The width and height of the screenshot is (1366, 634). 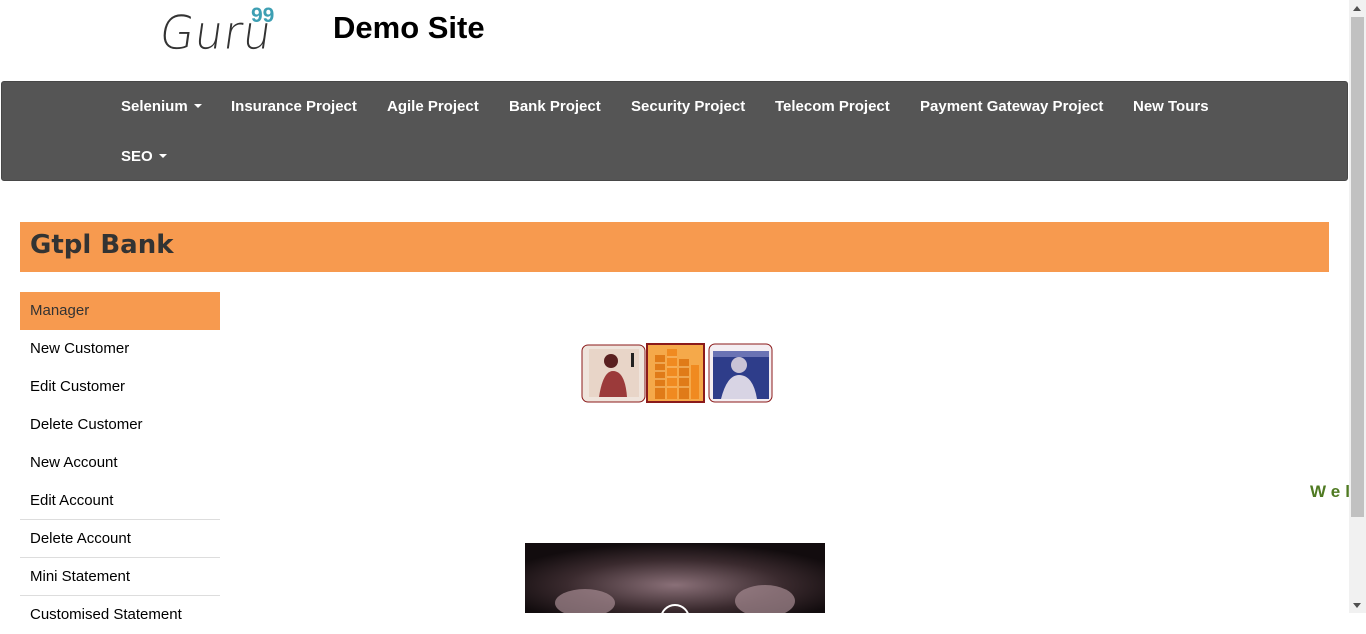 What do you see at coordinates (263, 15) in the screenshot?
I see `logo-superscript: 99` at bounding box center [263, 15].